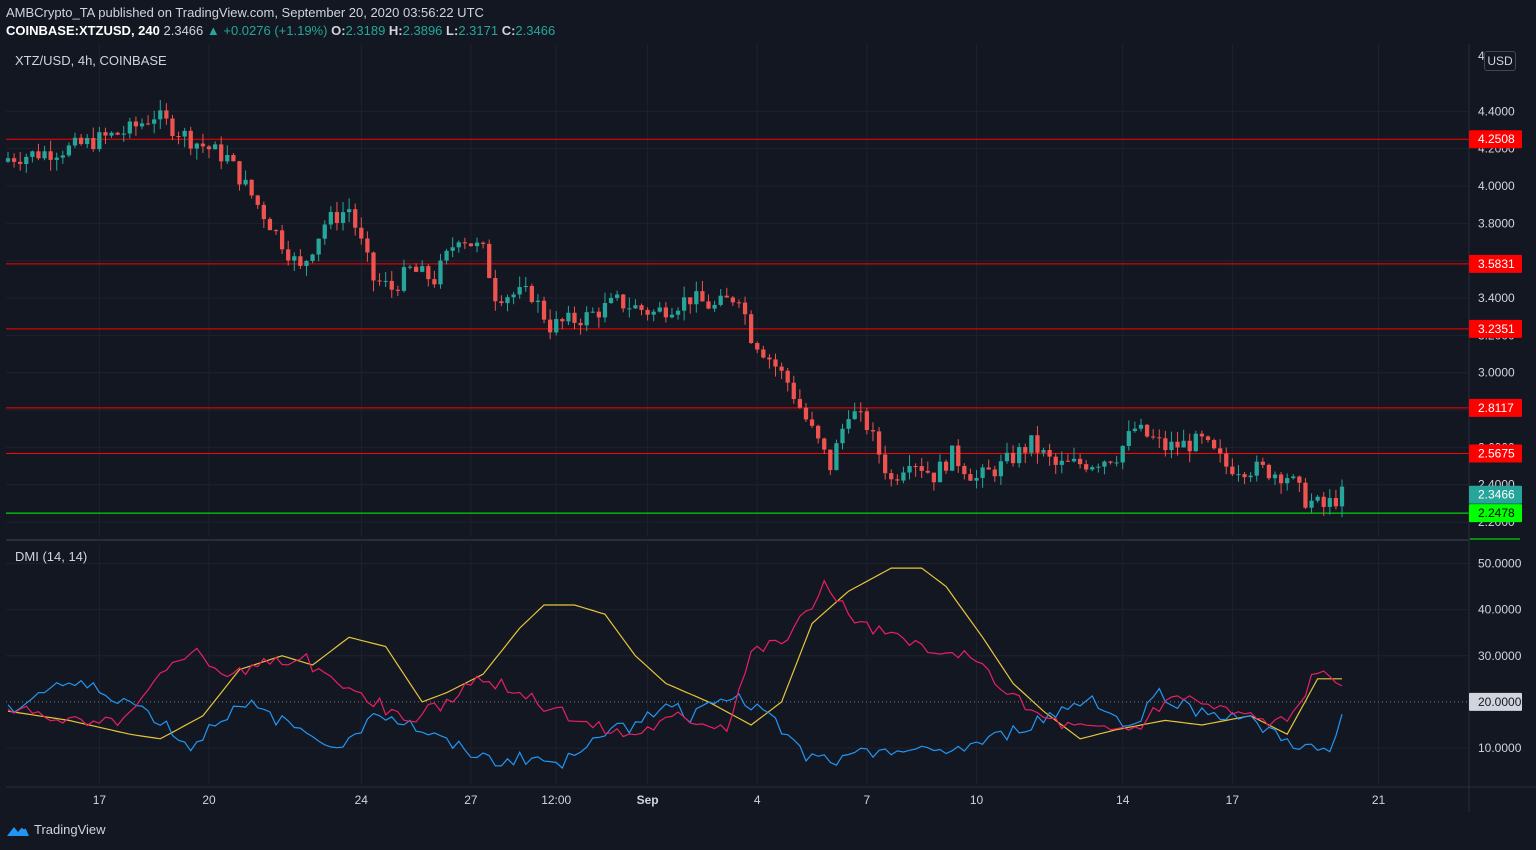  Describe the element at coordinates (867, 800) in the screenshot. I see `time-tick-label: 7` at that location.